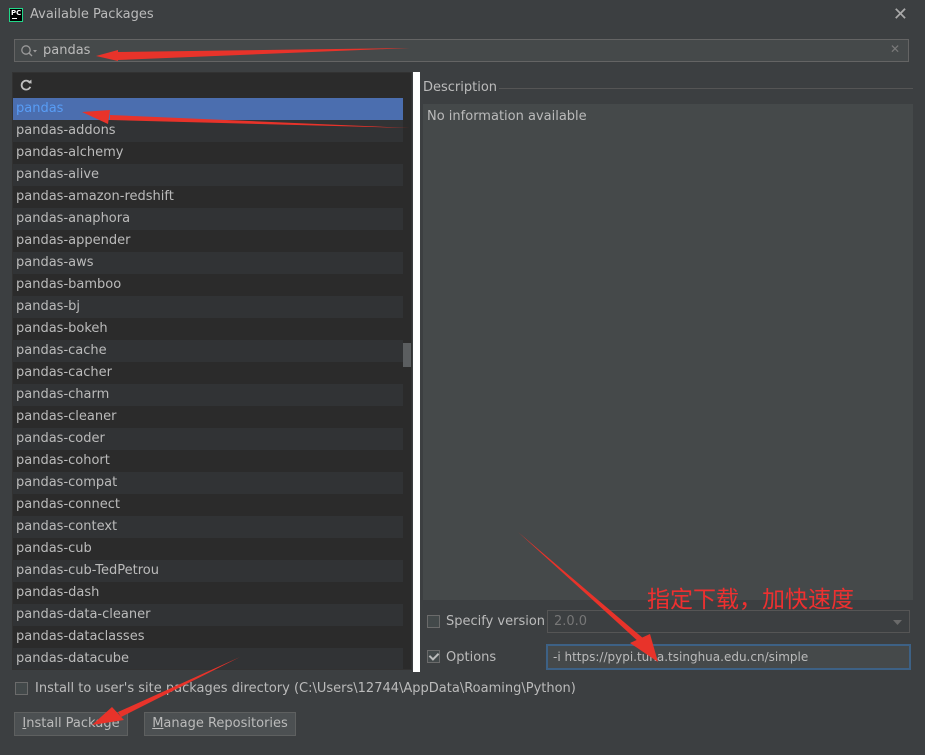 The height and width of the screenshot is (755, 925). What do you see at coordinates (16, 15) in the screenshot?
I see `pycharm-app-icon: PC` at bounding box center [16, 15].